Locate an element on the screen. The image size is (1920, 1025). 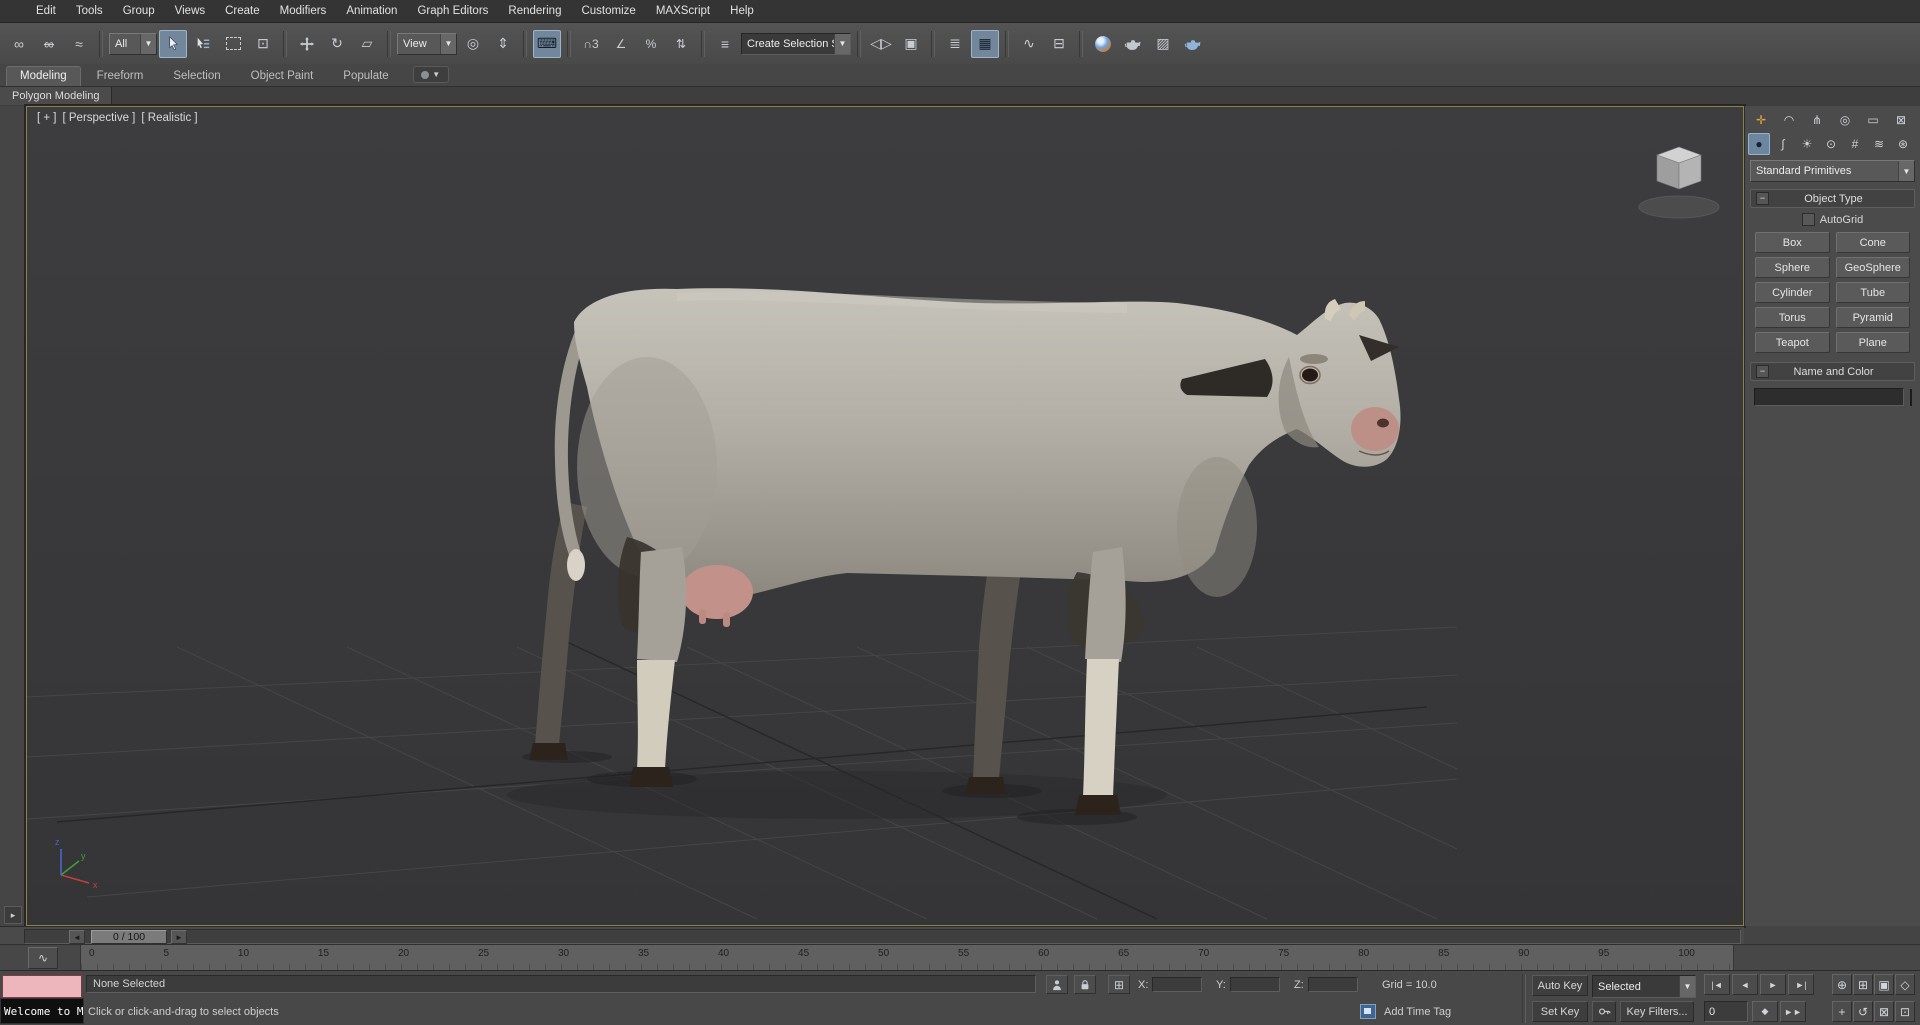
z-coordinate-input is located at coordinates (1333, 984).